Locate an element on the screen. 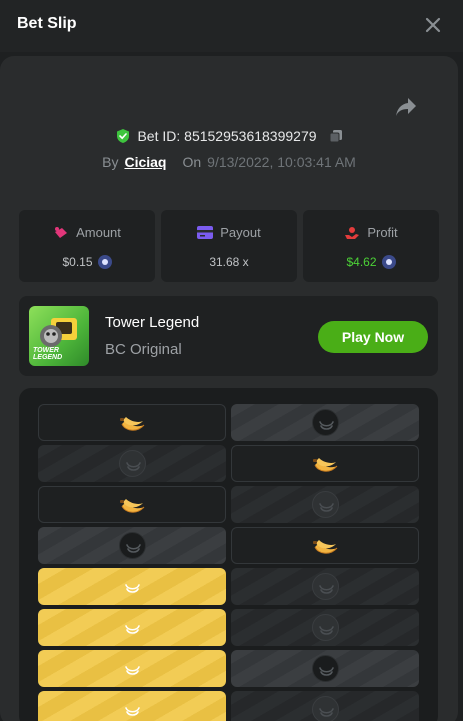  bet-slip-header: Bet Slip is located at coordinates (231, 26).